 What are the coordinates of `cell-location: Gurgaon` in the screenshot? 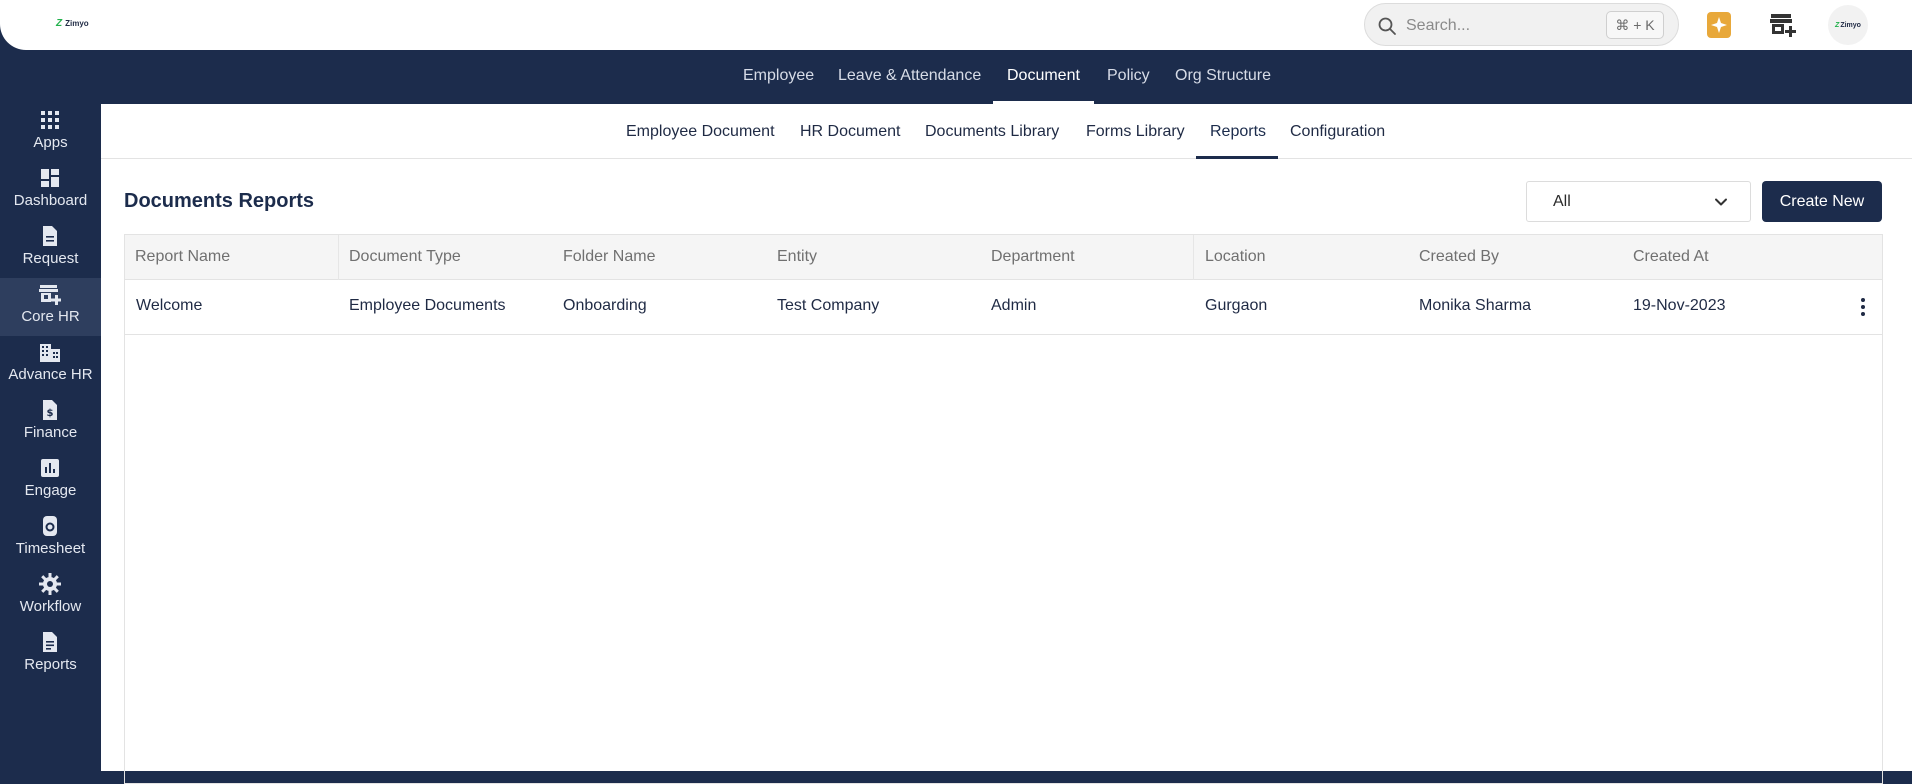 It's located at (1236, 305).